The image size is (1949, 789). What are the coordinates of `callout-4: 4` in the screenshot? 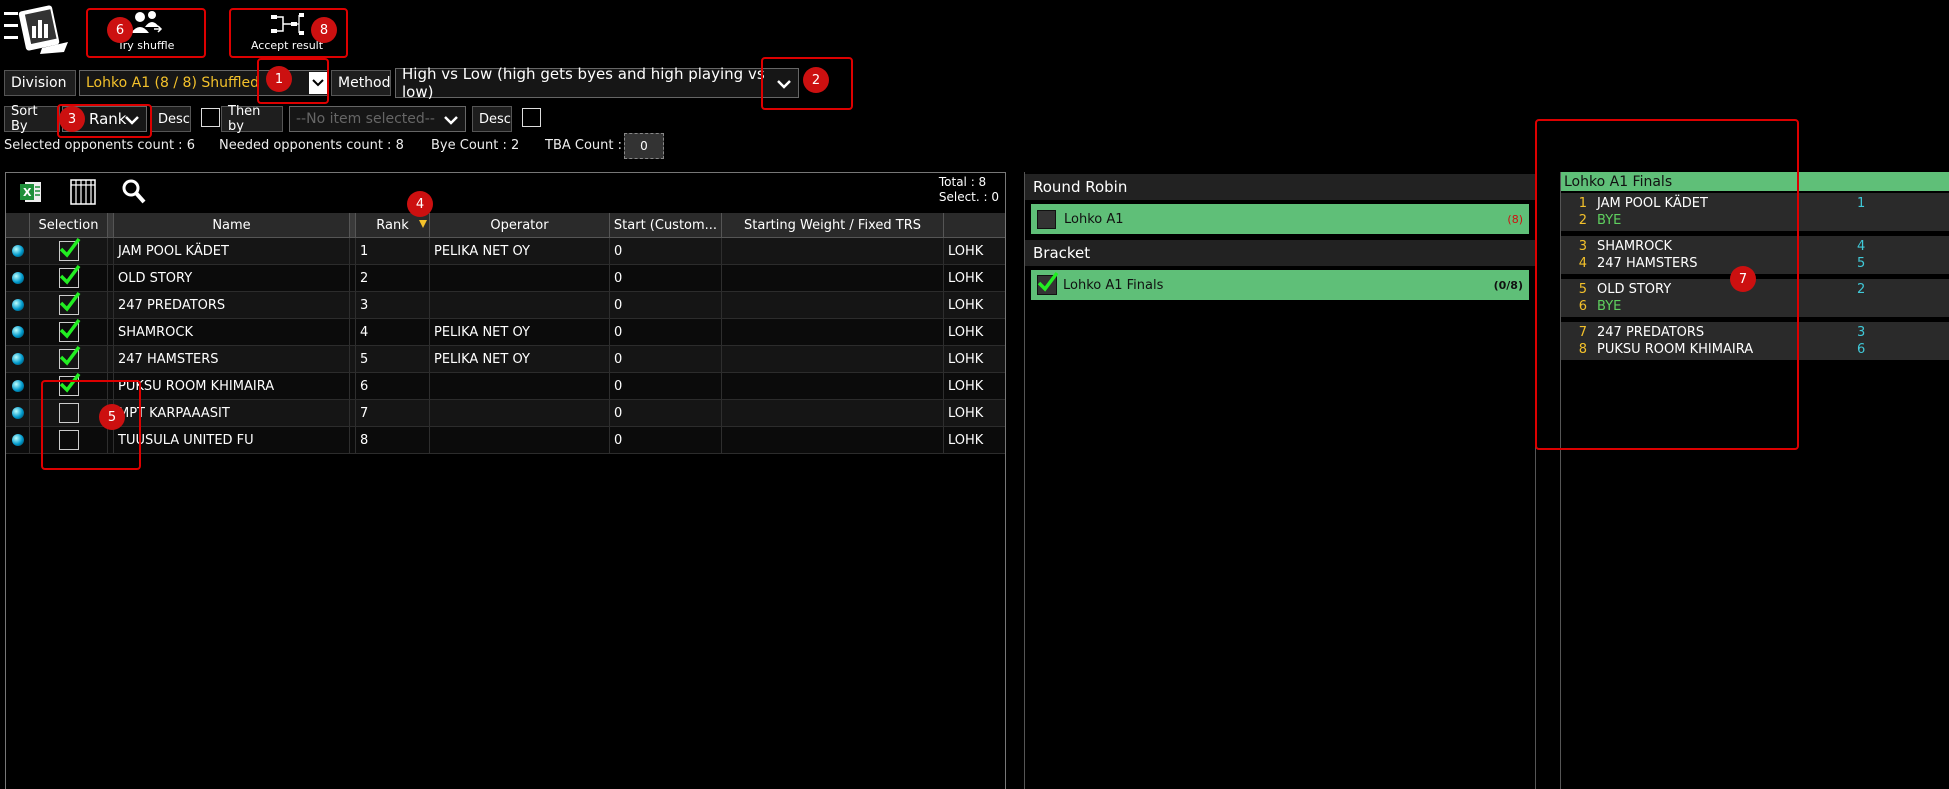 It's located at (420, 204).